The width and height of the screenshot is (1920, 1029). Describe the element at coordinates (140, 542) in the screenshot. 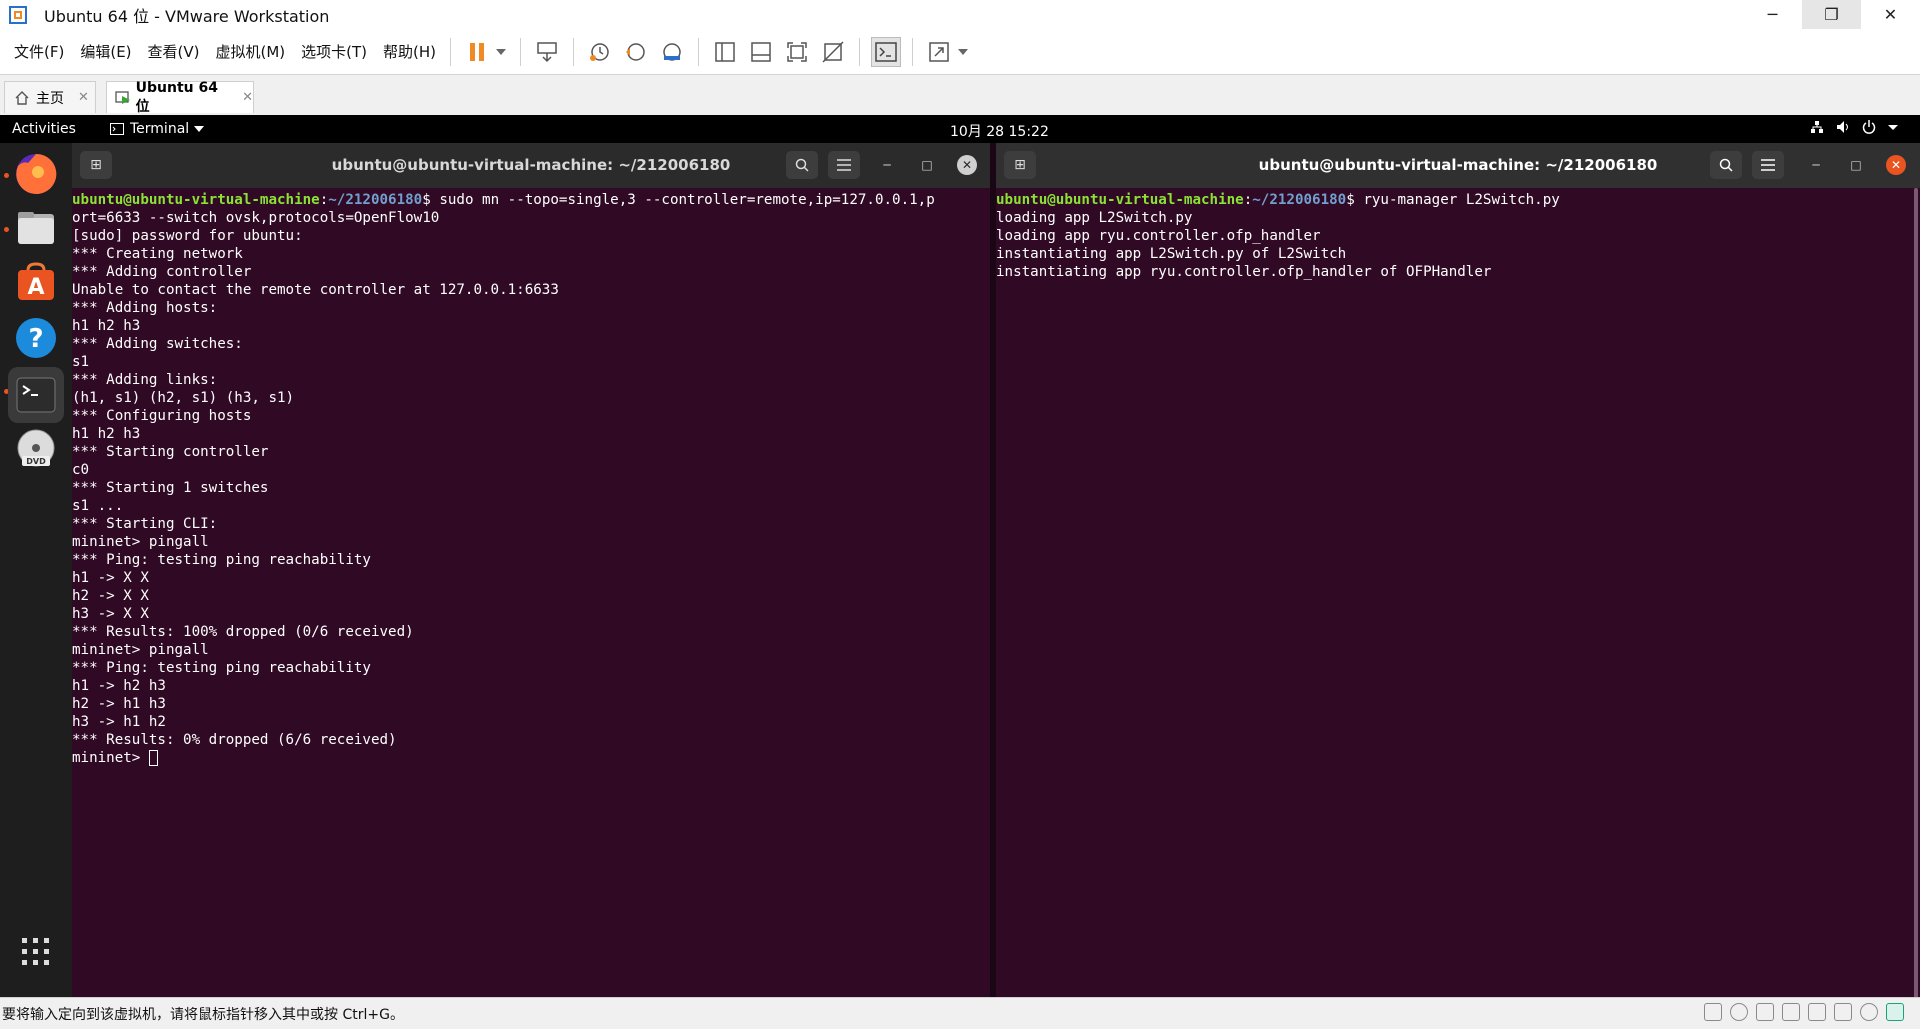

I see `output-line: mininet> pingall` at that location.